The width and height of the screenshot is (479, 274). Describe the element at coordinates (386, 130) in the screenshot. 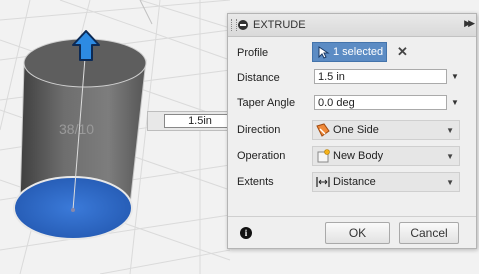

I see `direction-dropdown: One Side ▼` at that location.